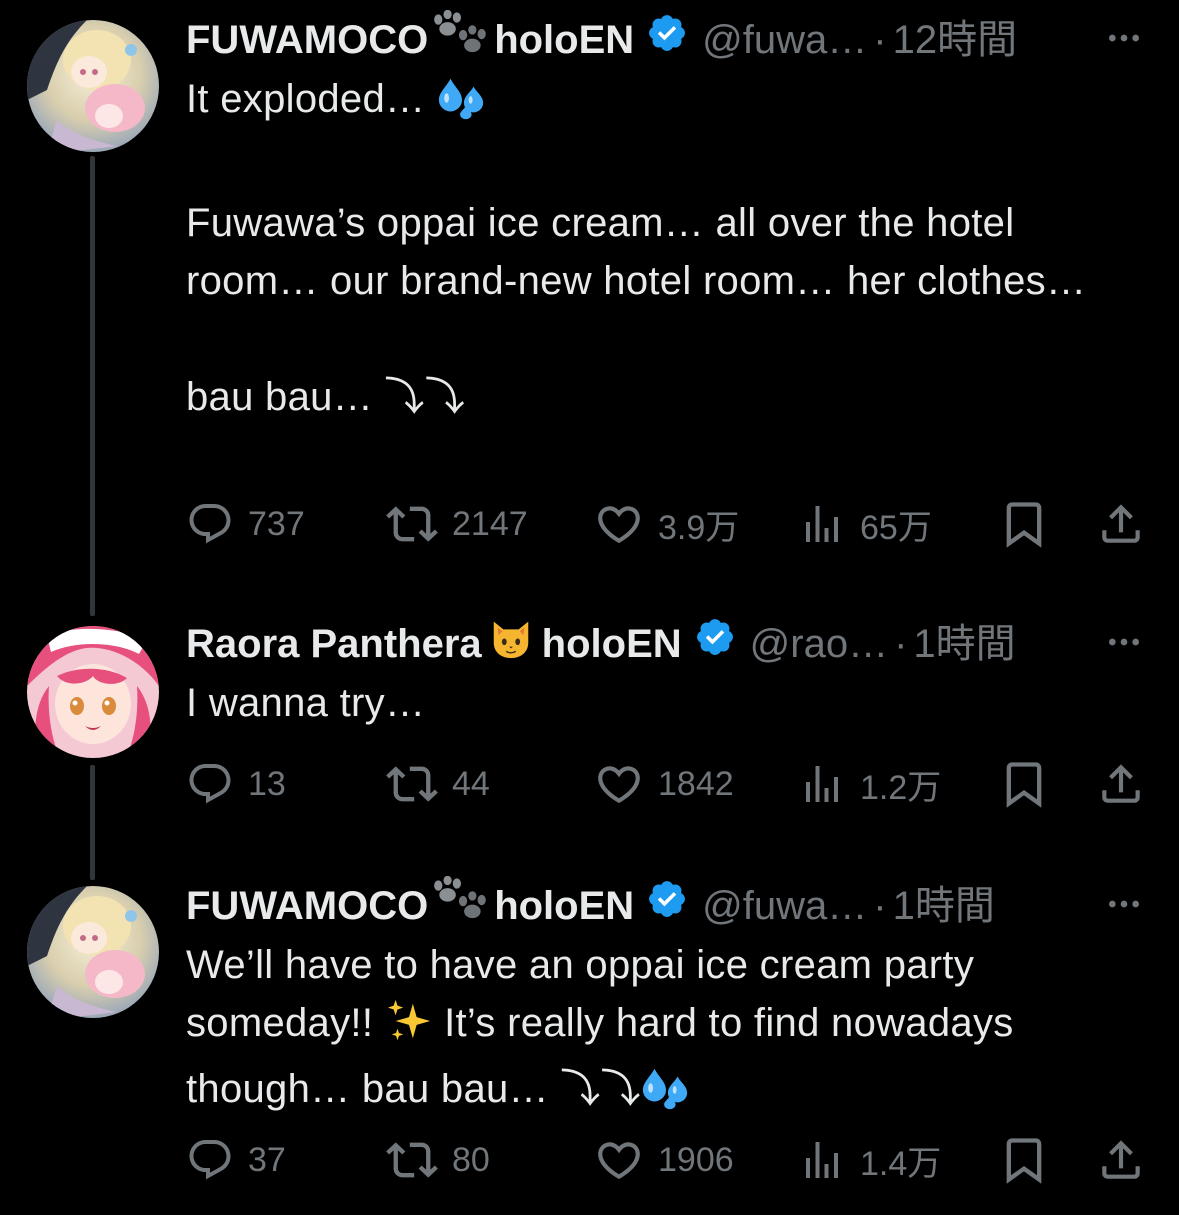  What do you see at coordinates (471, 783) in the screenshot?
I see `repost-count: 44` at bounding box center [471, 783].